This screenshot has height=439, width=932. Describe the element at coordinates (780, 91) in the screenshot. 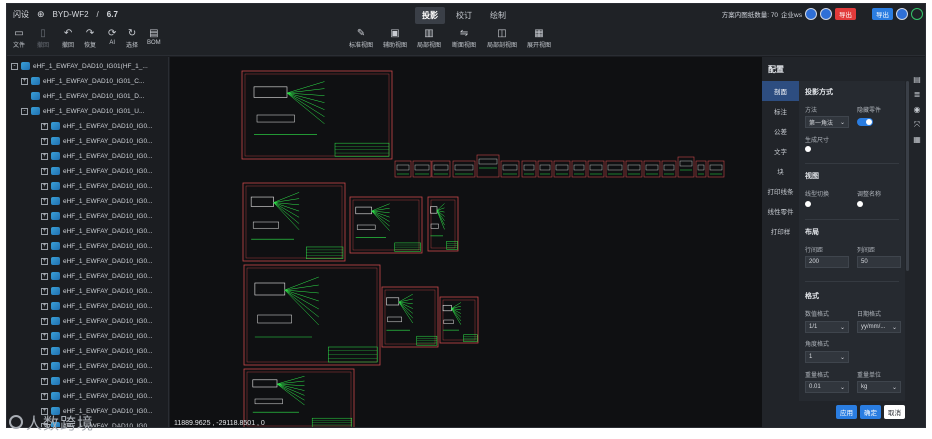

I see `tab-section: 剖面` at that location.